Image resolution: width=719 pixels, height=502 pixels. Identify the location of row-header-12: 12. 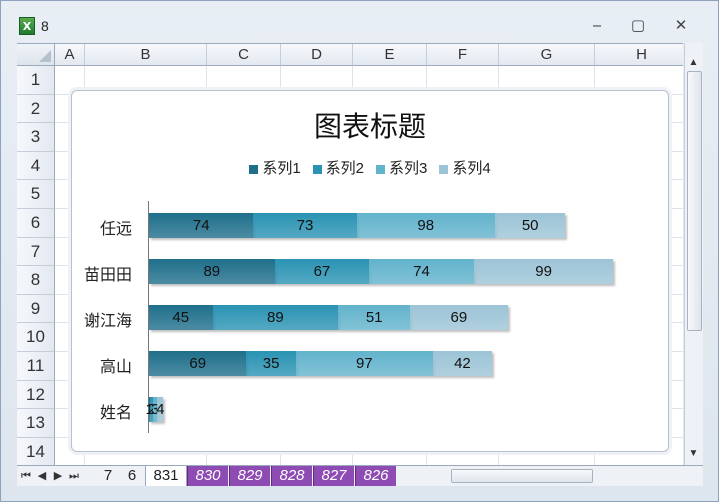
(36, 395).